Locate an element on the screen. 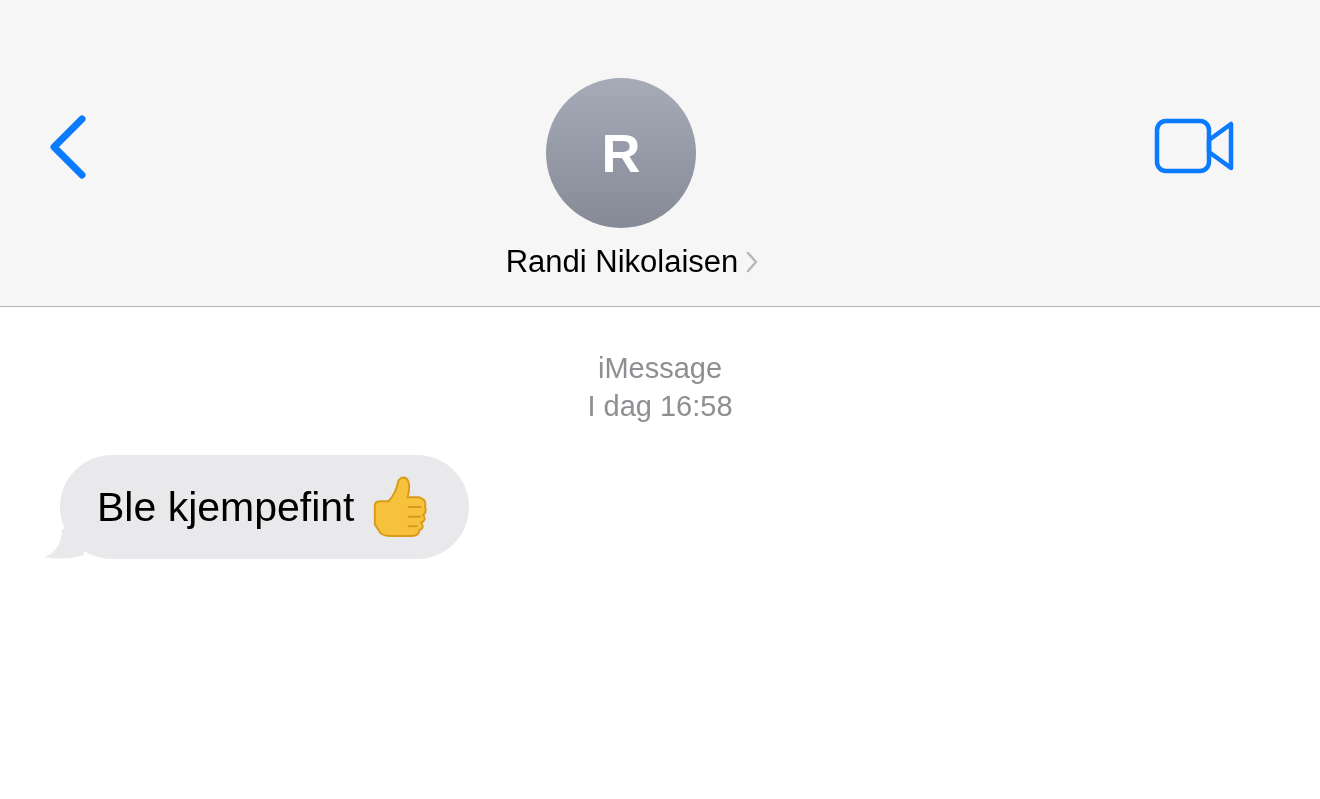 This screenshot has height=799, width=1320. timestamp: I dag 16:58 is located at coordinates (660, 406).